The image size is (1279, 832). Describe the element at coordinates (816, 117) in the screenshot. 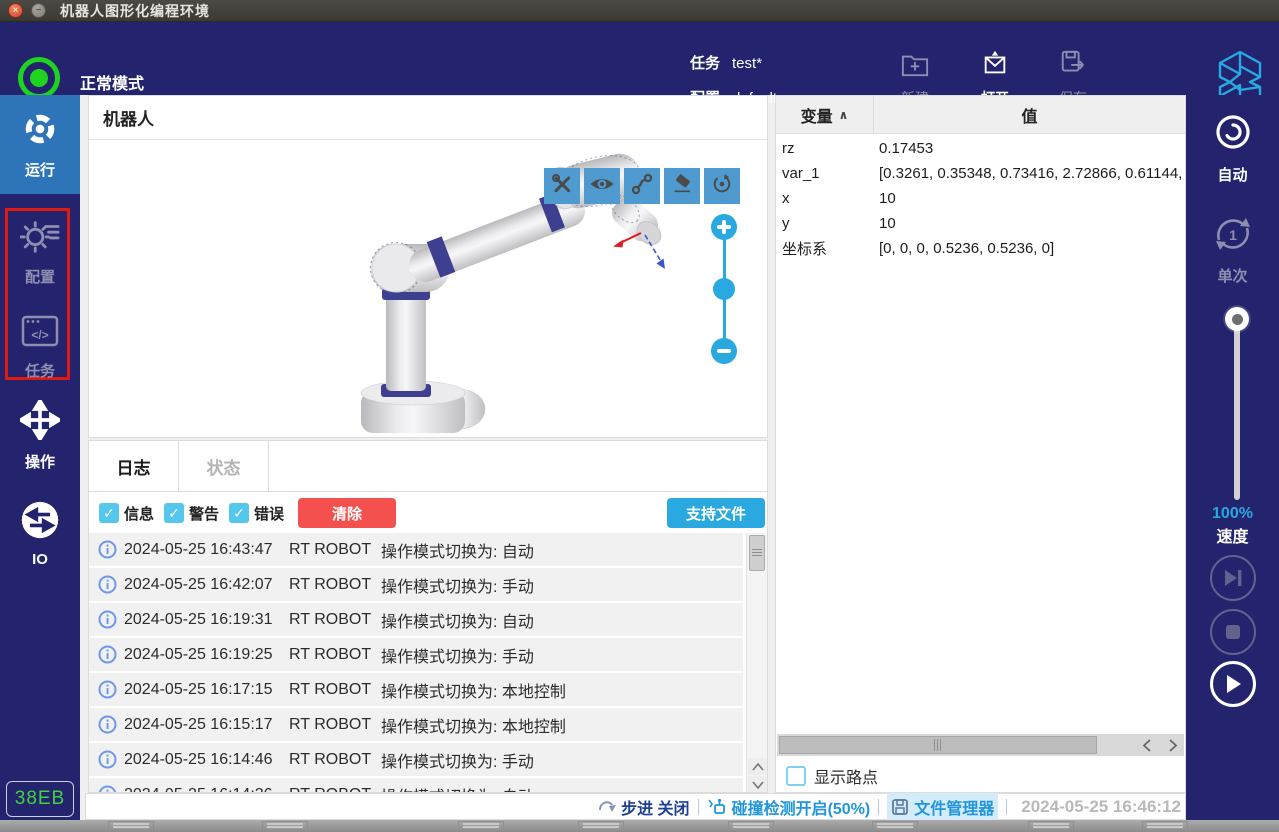

I see `col-name-label: 变量` at that location.